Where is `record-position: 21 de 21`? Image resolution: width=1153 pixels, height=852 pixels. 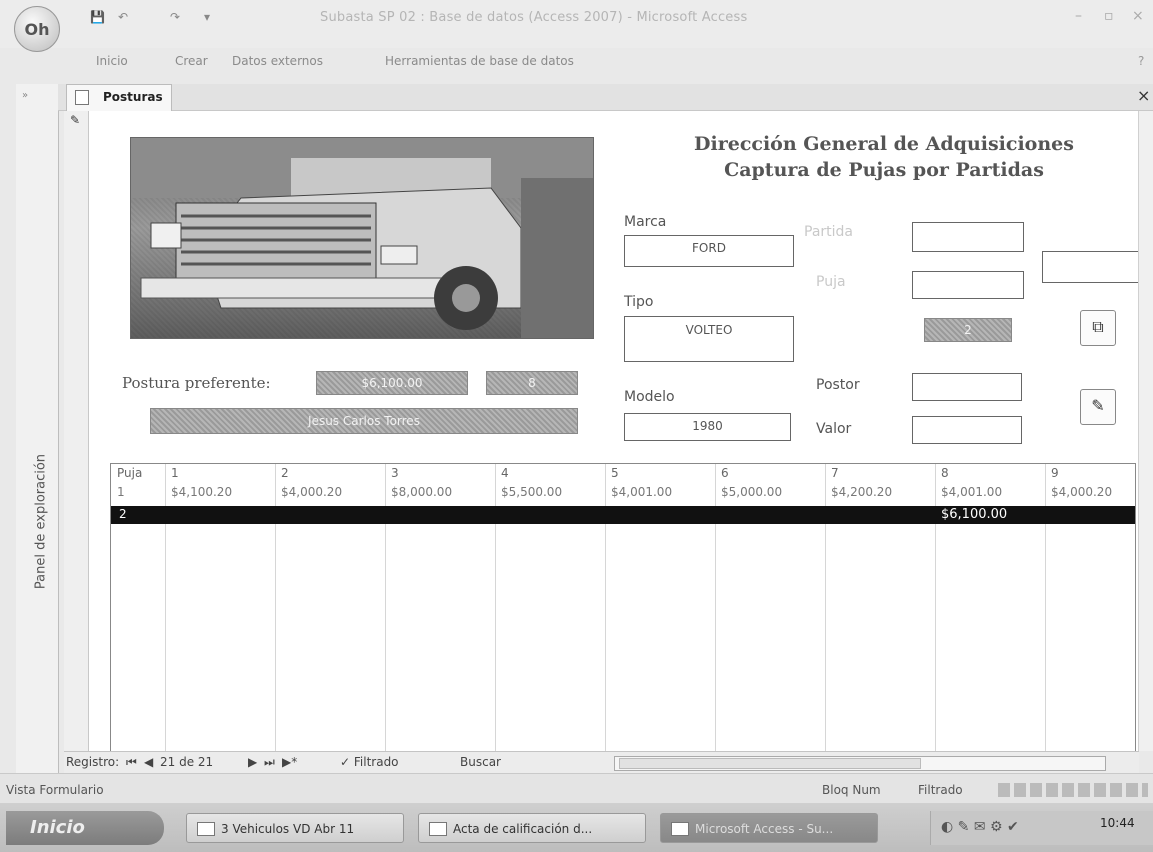 record-position: 21 de 21 is located at coordinates (186, 762).